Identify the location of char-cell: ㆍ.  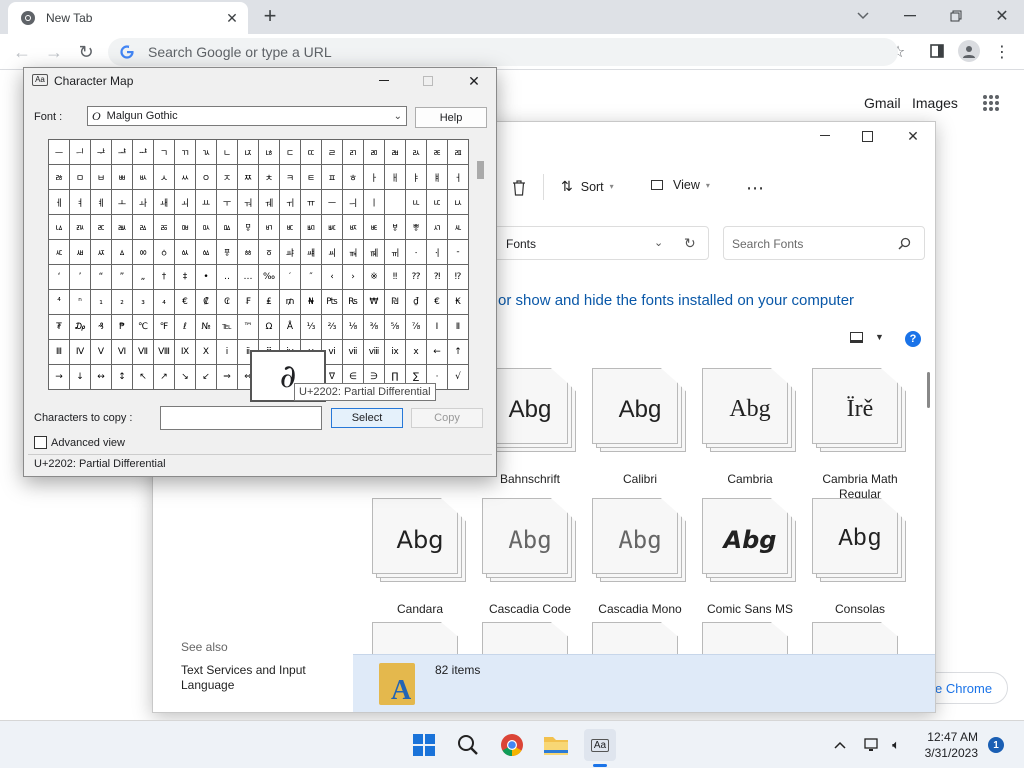
(416, 252).